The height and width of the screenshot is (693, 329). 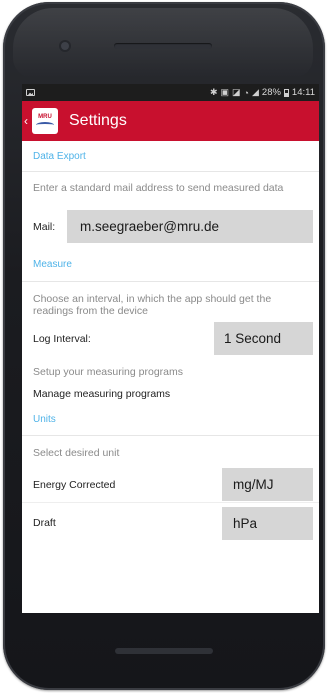 What do you see at coordinates (30, 92) in the screenshot?
I see `image-notification-icon` at bounding box center [30, 92].